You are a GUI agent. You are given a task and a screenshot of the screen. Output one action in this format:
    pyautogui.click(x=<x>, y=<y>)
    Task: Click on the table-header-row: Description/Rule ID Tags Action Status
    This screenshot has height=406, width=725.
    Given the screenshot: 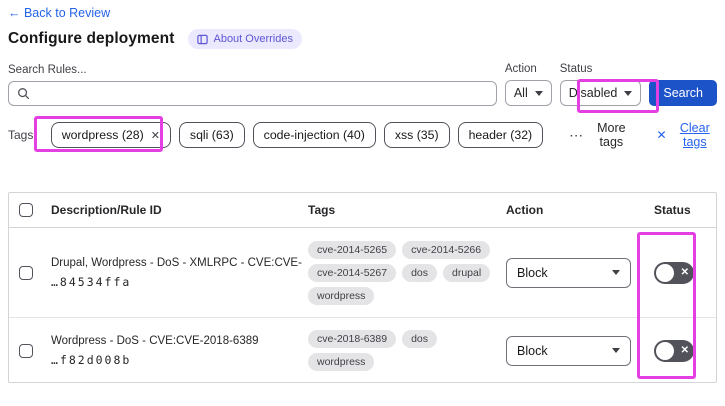 What is the action you would take?
    pyautogui.click(x=362, y=210)
    